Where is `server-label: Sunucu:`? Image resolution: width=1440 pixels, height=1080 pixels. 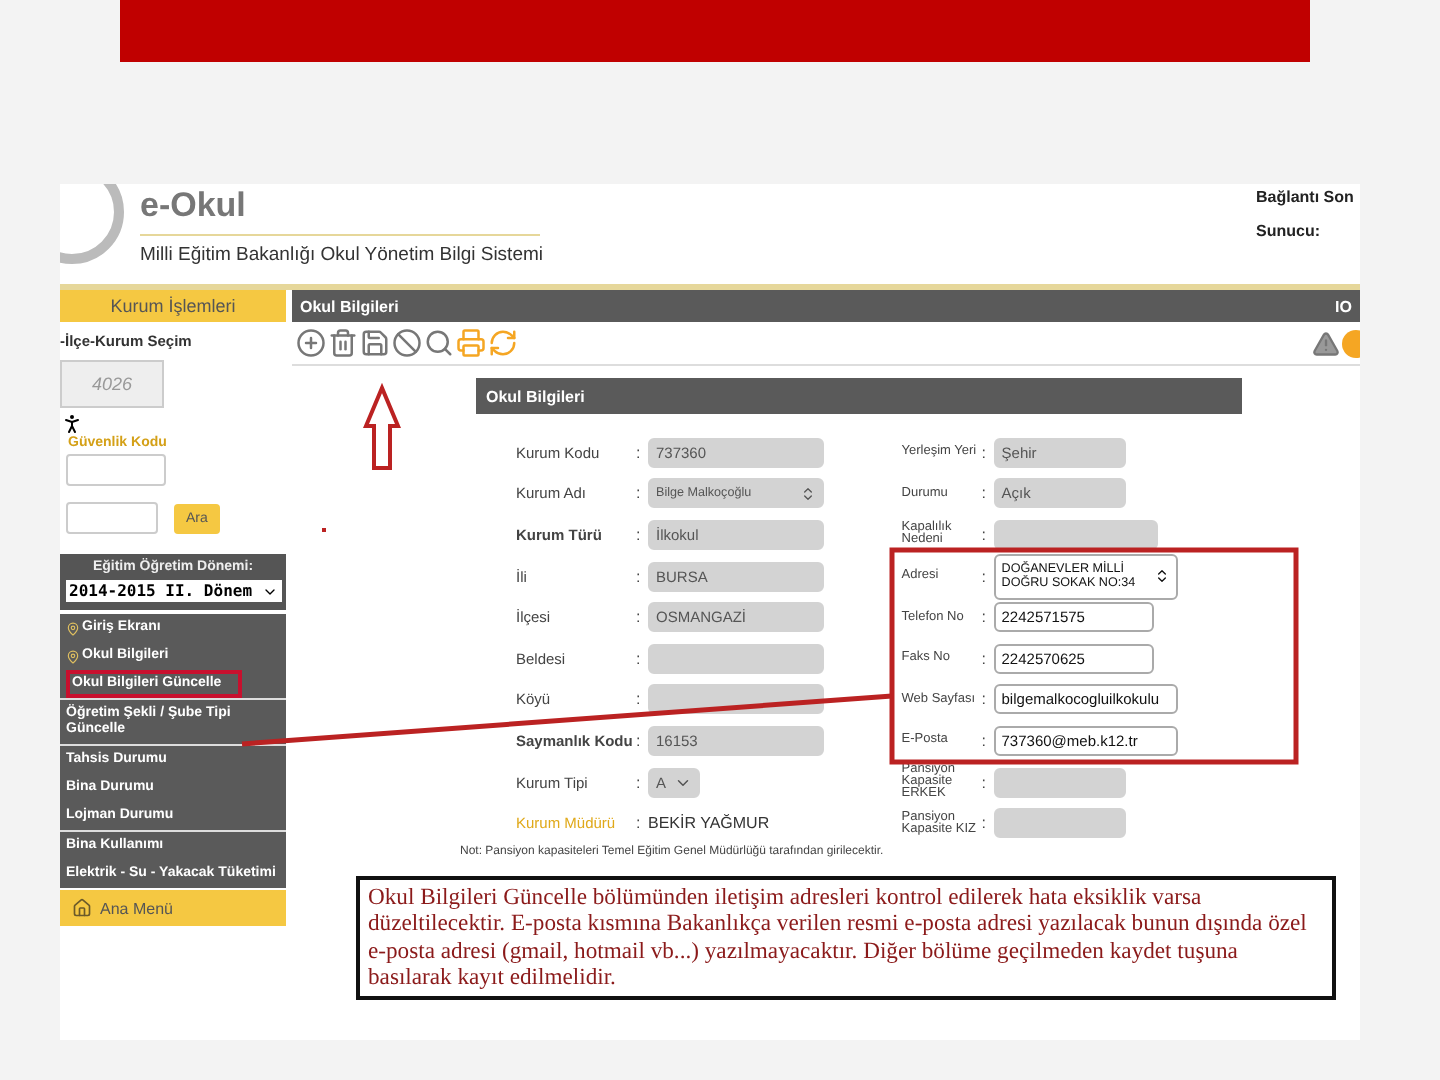 server-label: Sunucu: is located at coordinates (1289, 231).